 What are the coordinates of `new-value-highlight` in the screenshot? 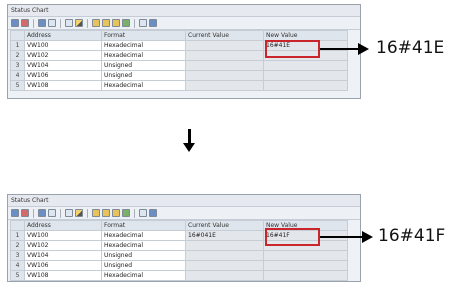 It's located at (292, 49).